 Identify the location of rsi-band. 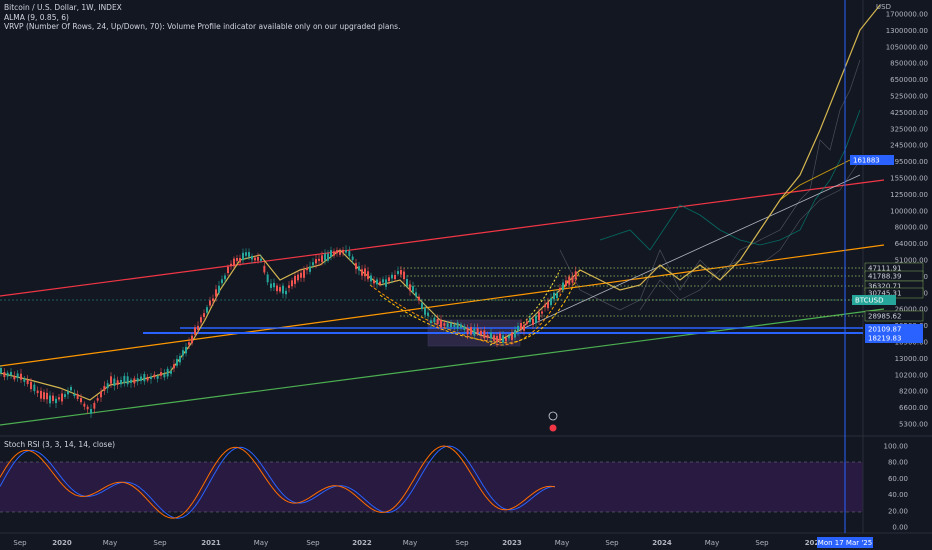
(431, 487).